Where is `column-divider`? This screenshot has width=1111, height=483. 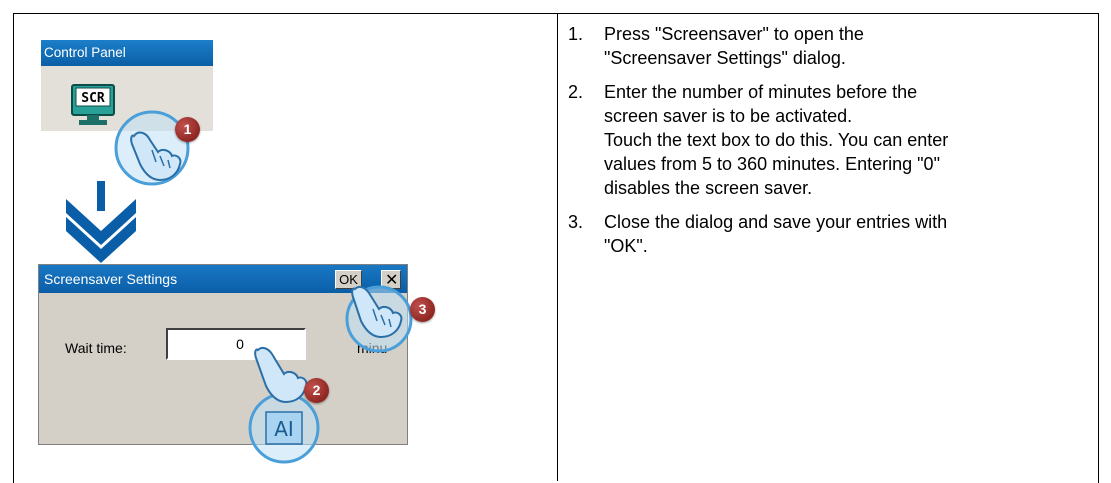
column-divider is located at coordinates (557, 247).